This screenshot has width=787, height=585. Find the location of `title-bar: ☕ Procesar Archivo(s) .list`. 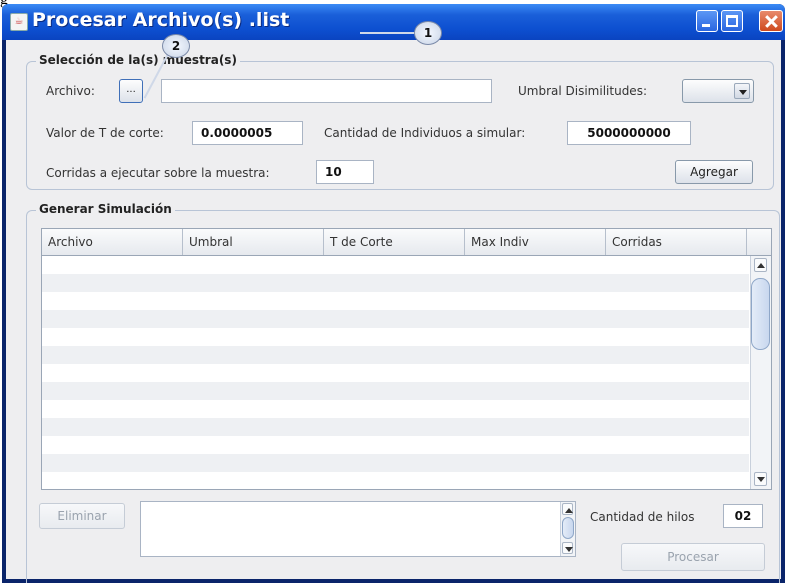

title-bar: ☕ Procesar Archivo(s) .list is located at coordinates (393, 22).